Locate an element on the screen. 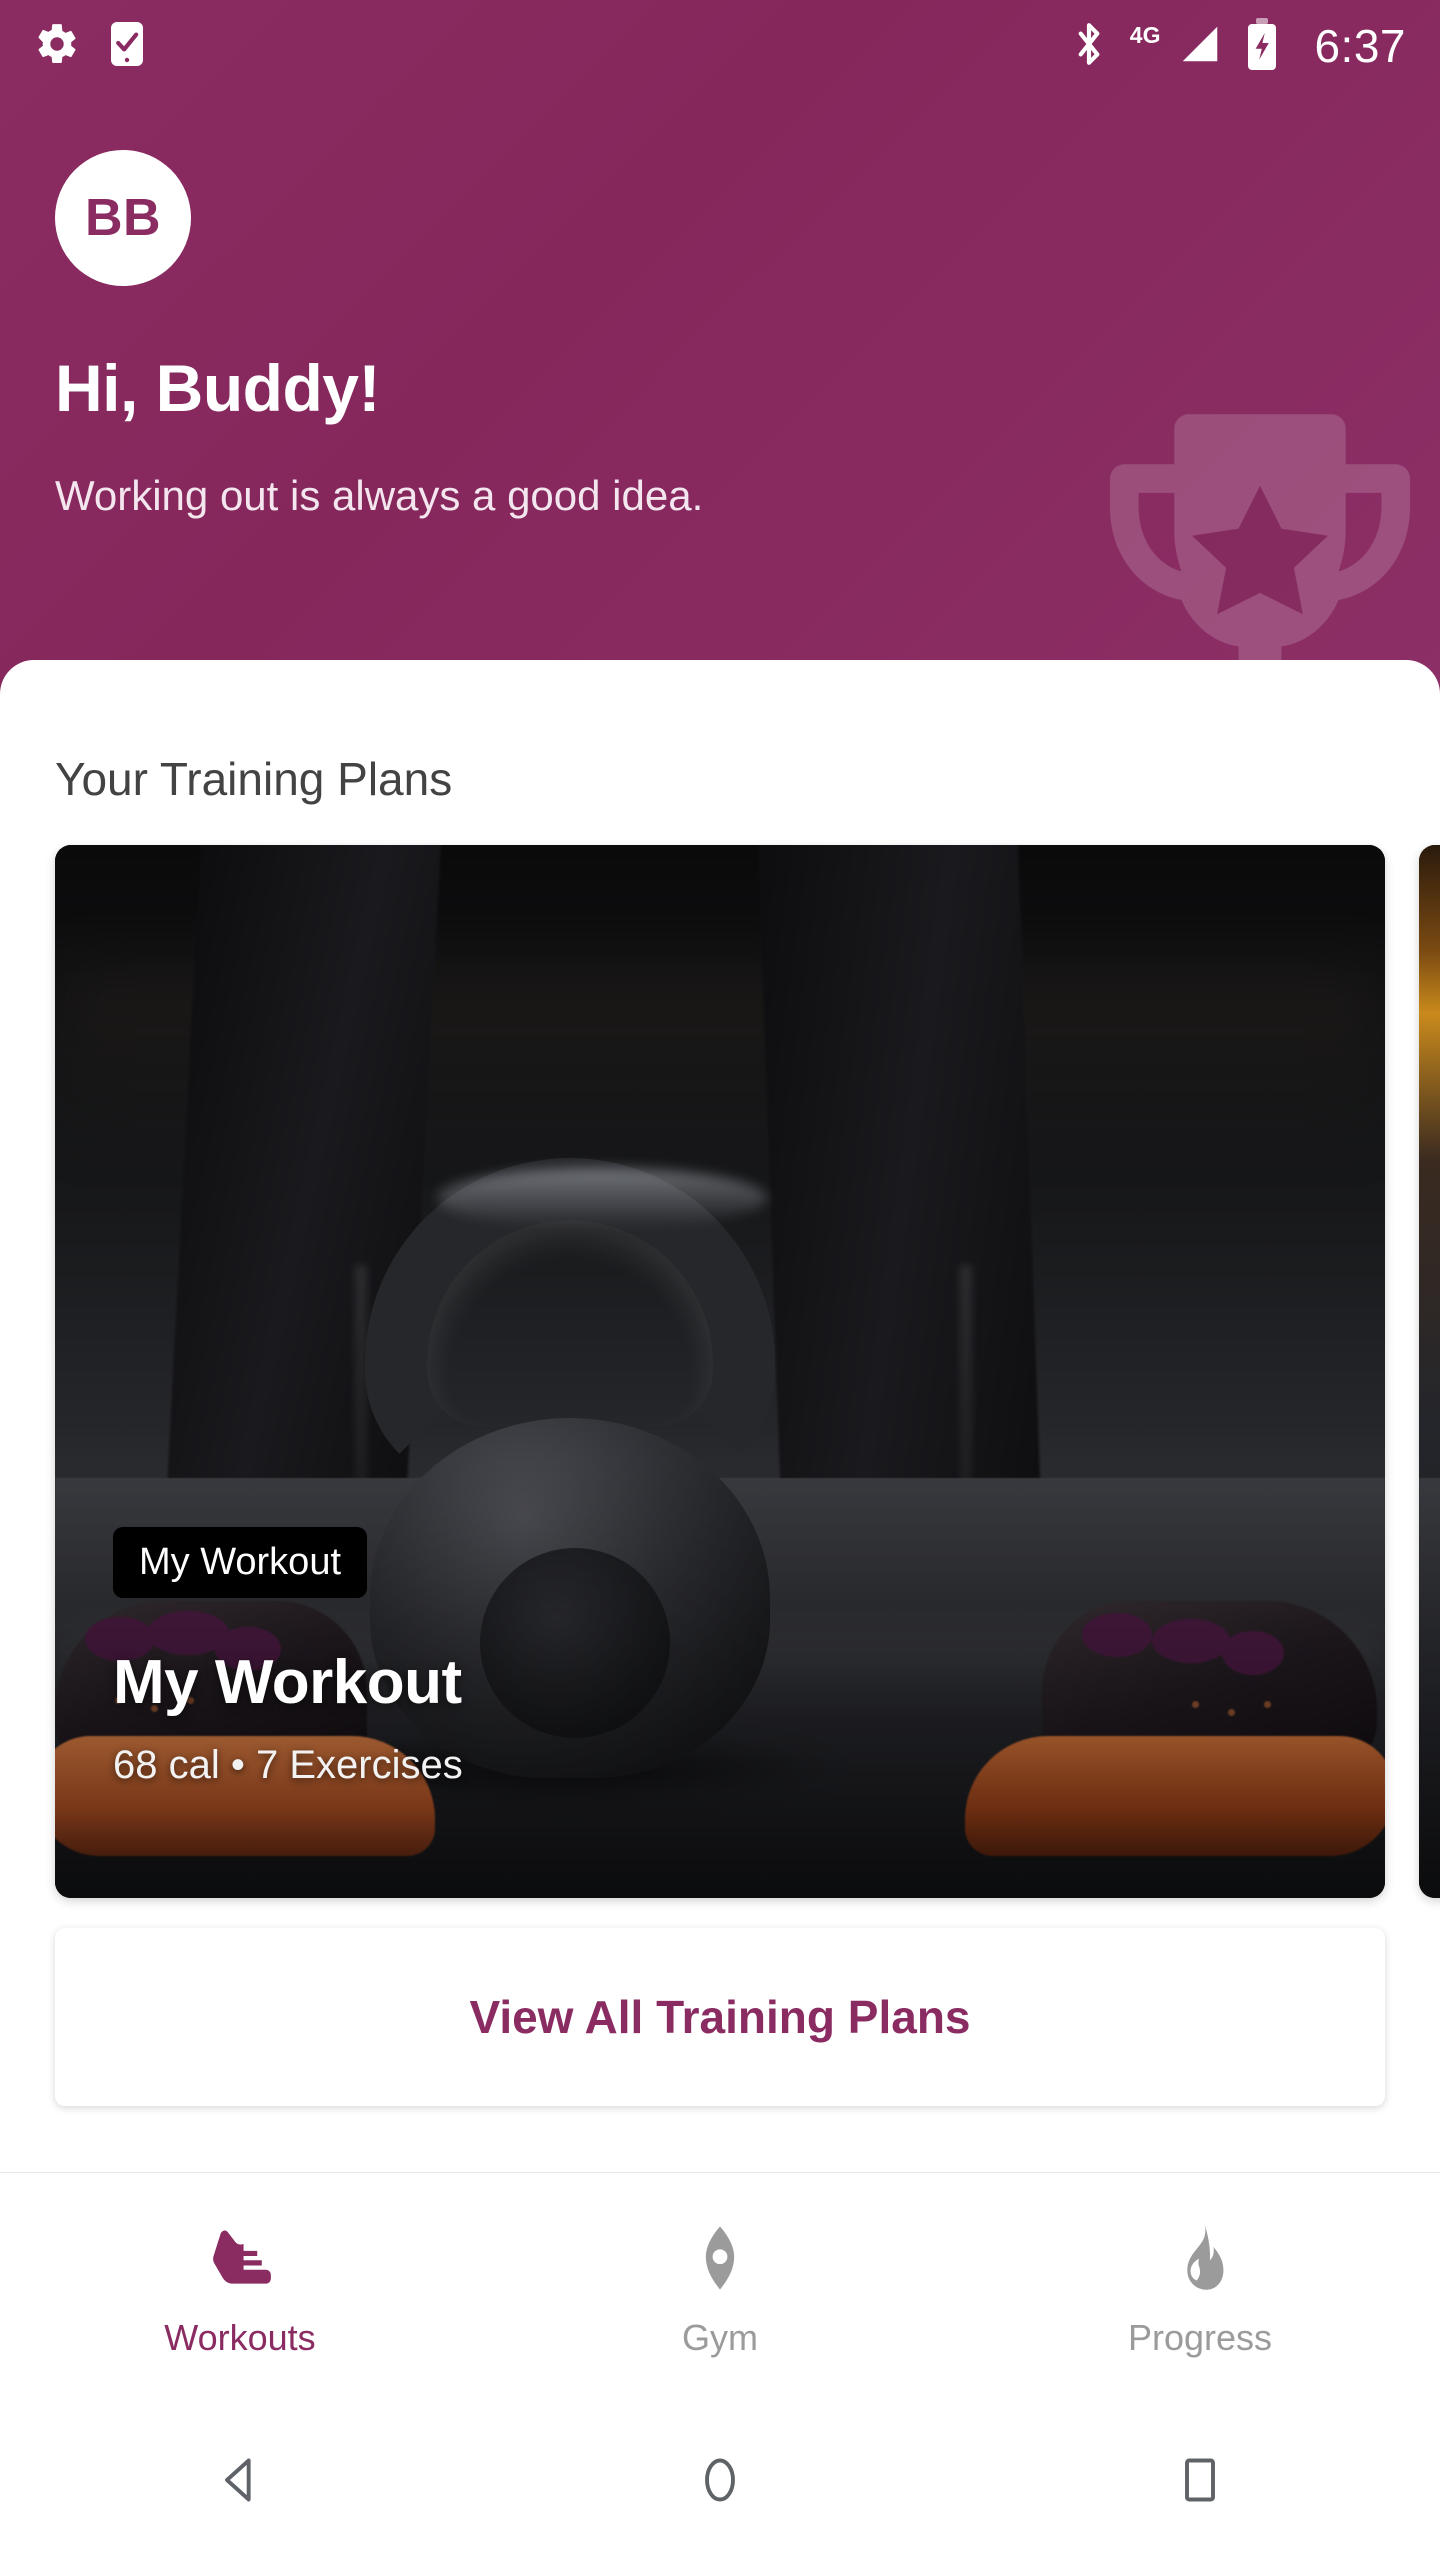 The height and width of the screenshot is (2560, 1440). tab-progress: Progress is located at coordinates (1200, 2287).